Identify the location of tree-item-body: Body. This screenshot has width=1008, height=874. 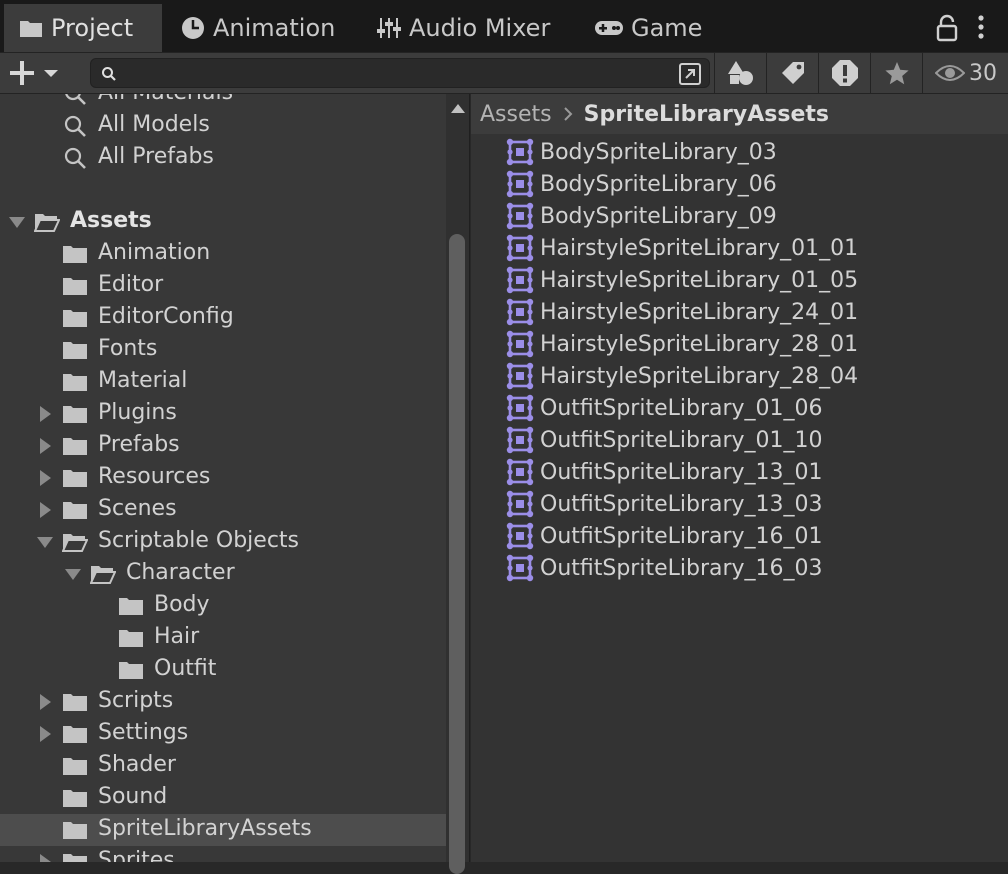
(223, 606).